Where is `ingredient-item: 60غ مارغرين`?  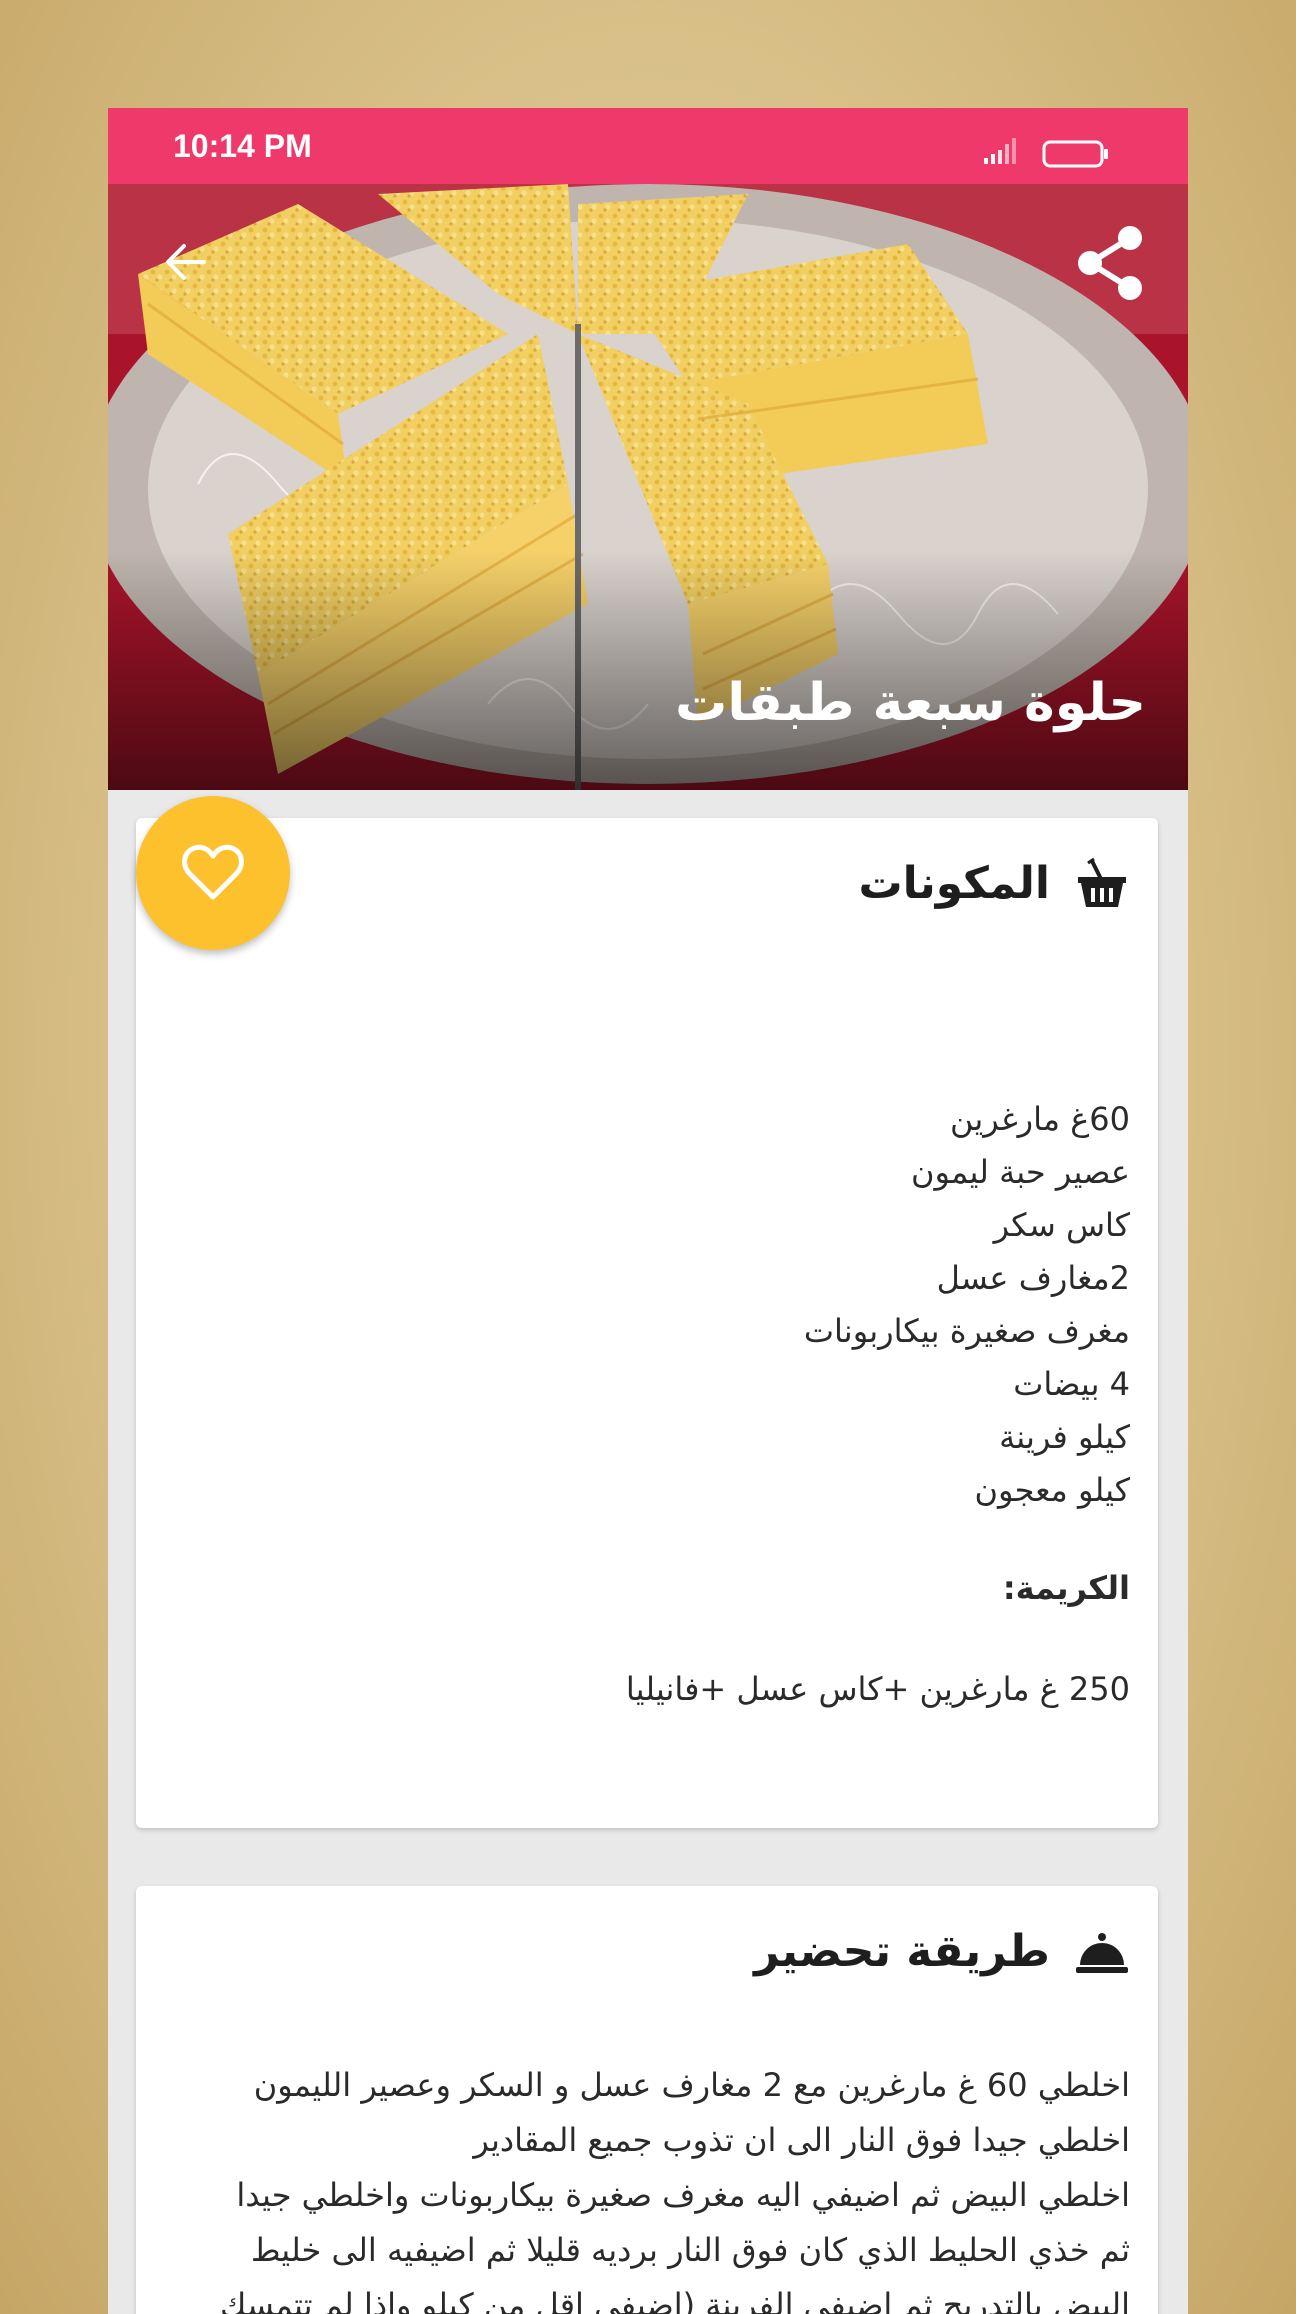 ingredient-item: 60غ مارغرين is located at coordinates (1040, 1119).